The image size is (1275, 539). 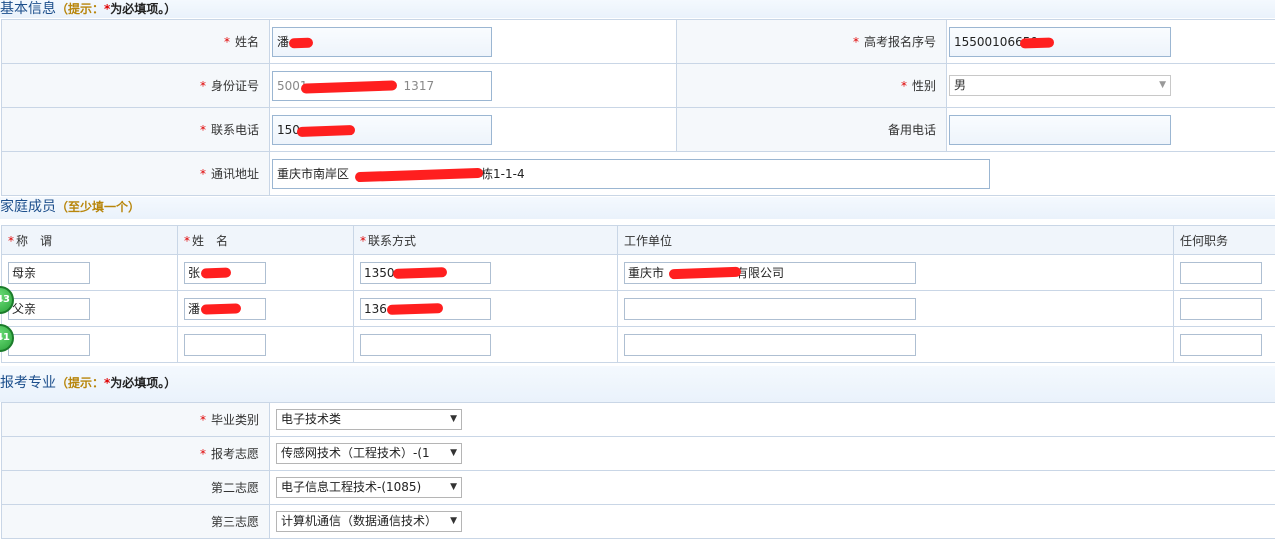 What do you see at coordinates (136, 174) in the screenshot?
I see `address-label: *通讯地址` at bounding box center [136, 174].